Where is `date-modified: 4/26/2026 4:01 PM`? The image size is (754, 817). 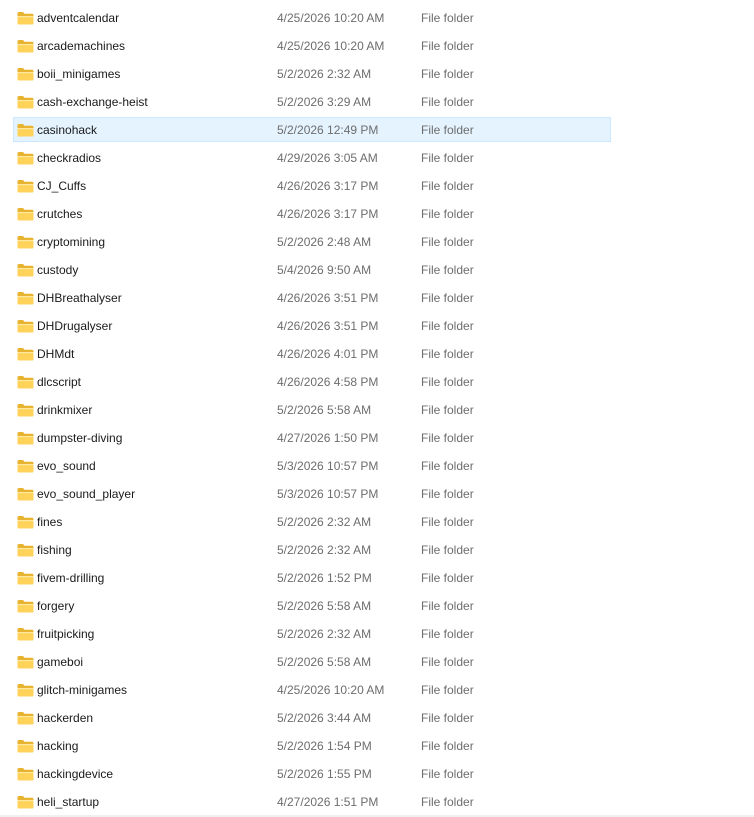 date-modified: 4/26/2026 4:01 PM is located at coordinates (328, 354).